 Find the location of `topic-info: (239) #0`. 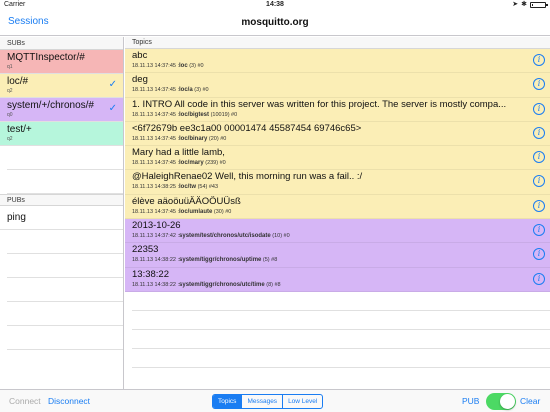

topic-info: (239) #0 is located at coordinates (215, 163).